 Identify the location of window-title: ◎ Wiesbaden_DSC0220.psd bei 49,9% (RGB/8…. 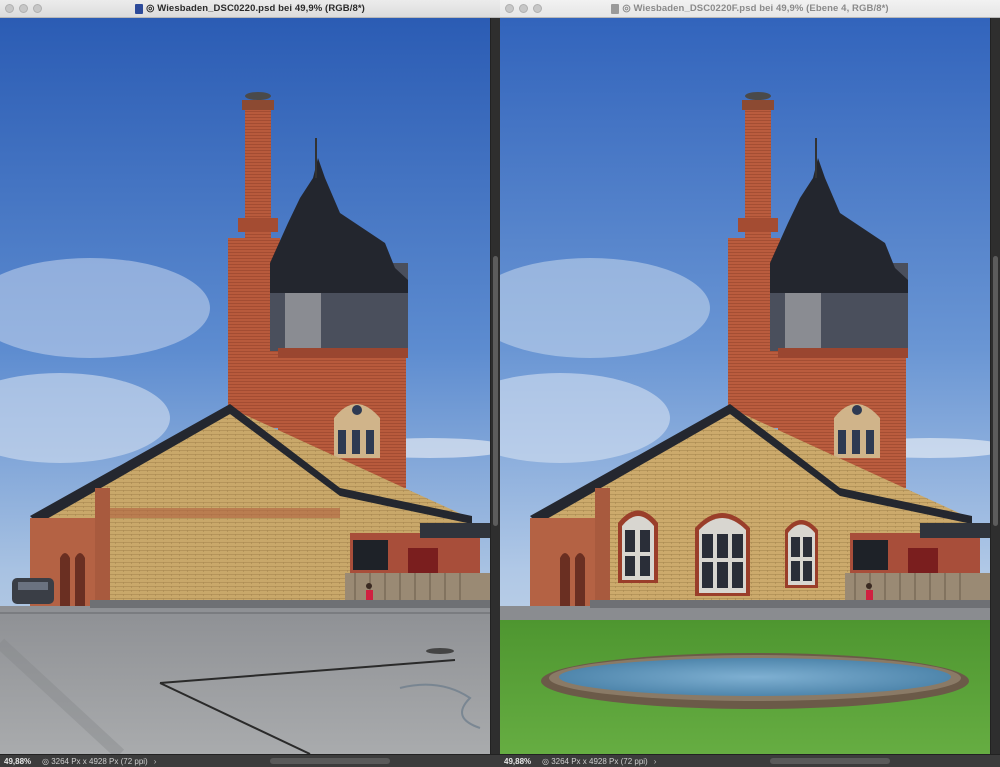
(255, 8).